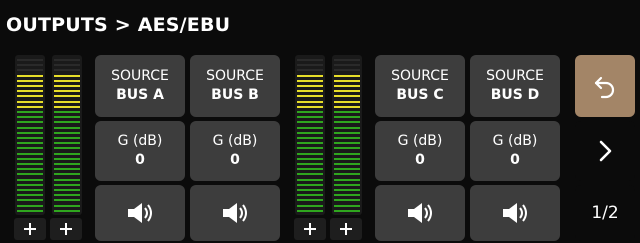  I want to click on mute-button-bus-b, so click(235, 213).